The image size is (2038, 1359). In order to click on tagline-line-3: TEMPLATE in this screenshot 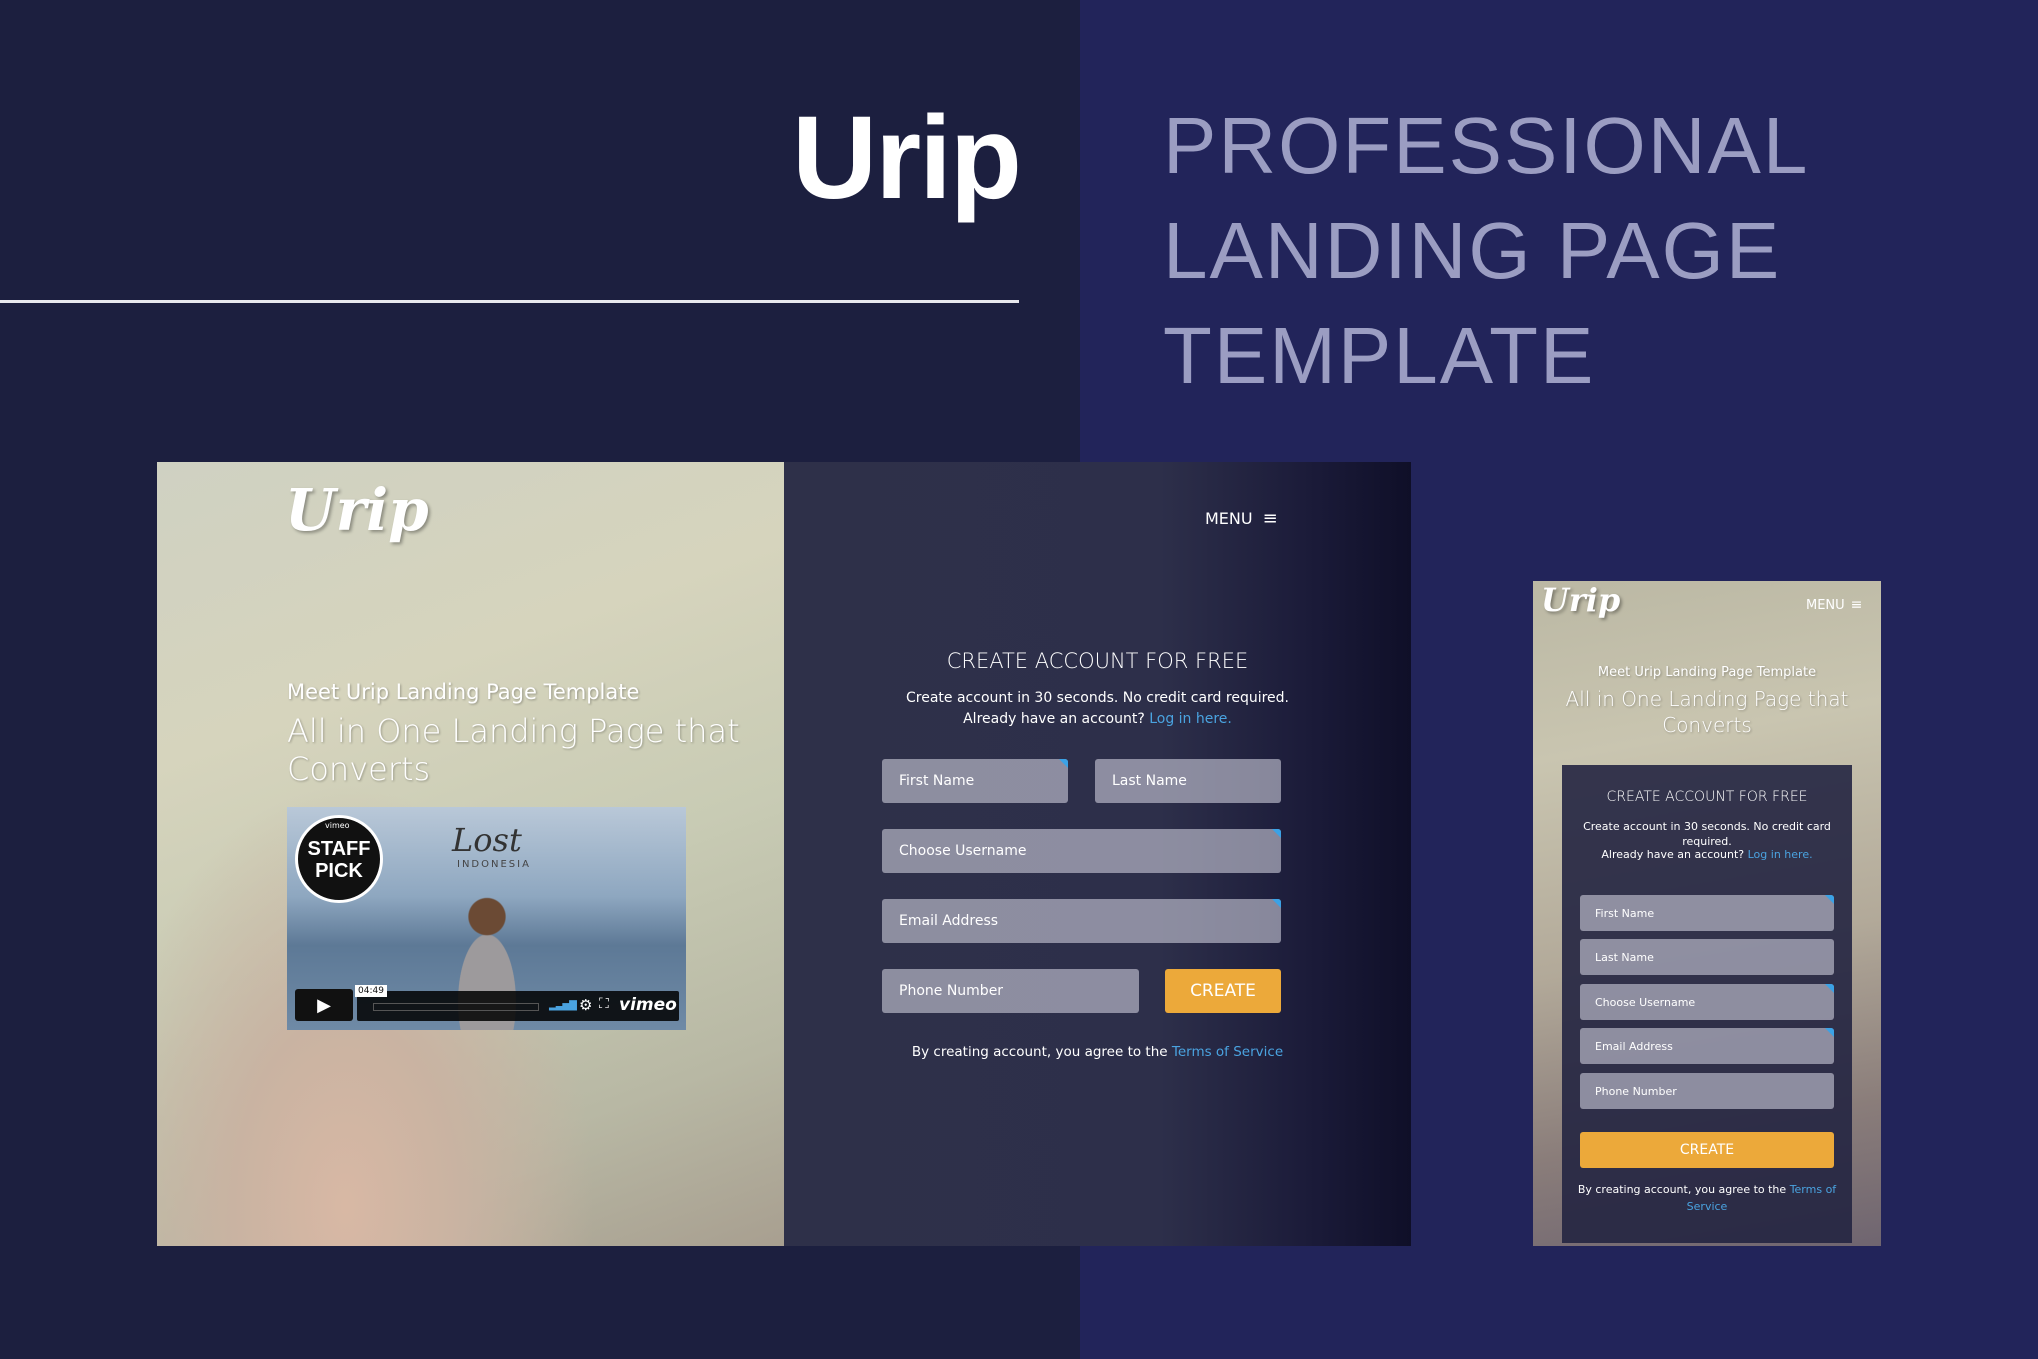, I will do `click(1379, 355)`.